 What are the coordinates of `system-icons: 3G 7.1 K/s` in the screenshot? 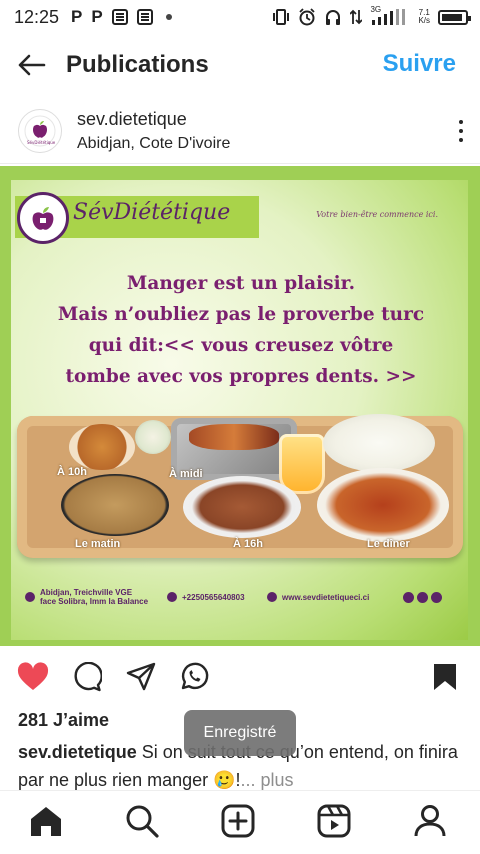 It's located at (371, 16).